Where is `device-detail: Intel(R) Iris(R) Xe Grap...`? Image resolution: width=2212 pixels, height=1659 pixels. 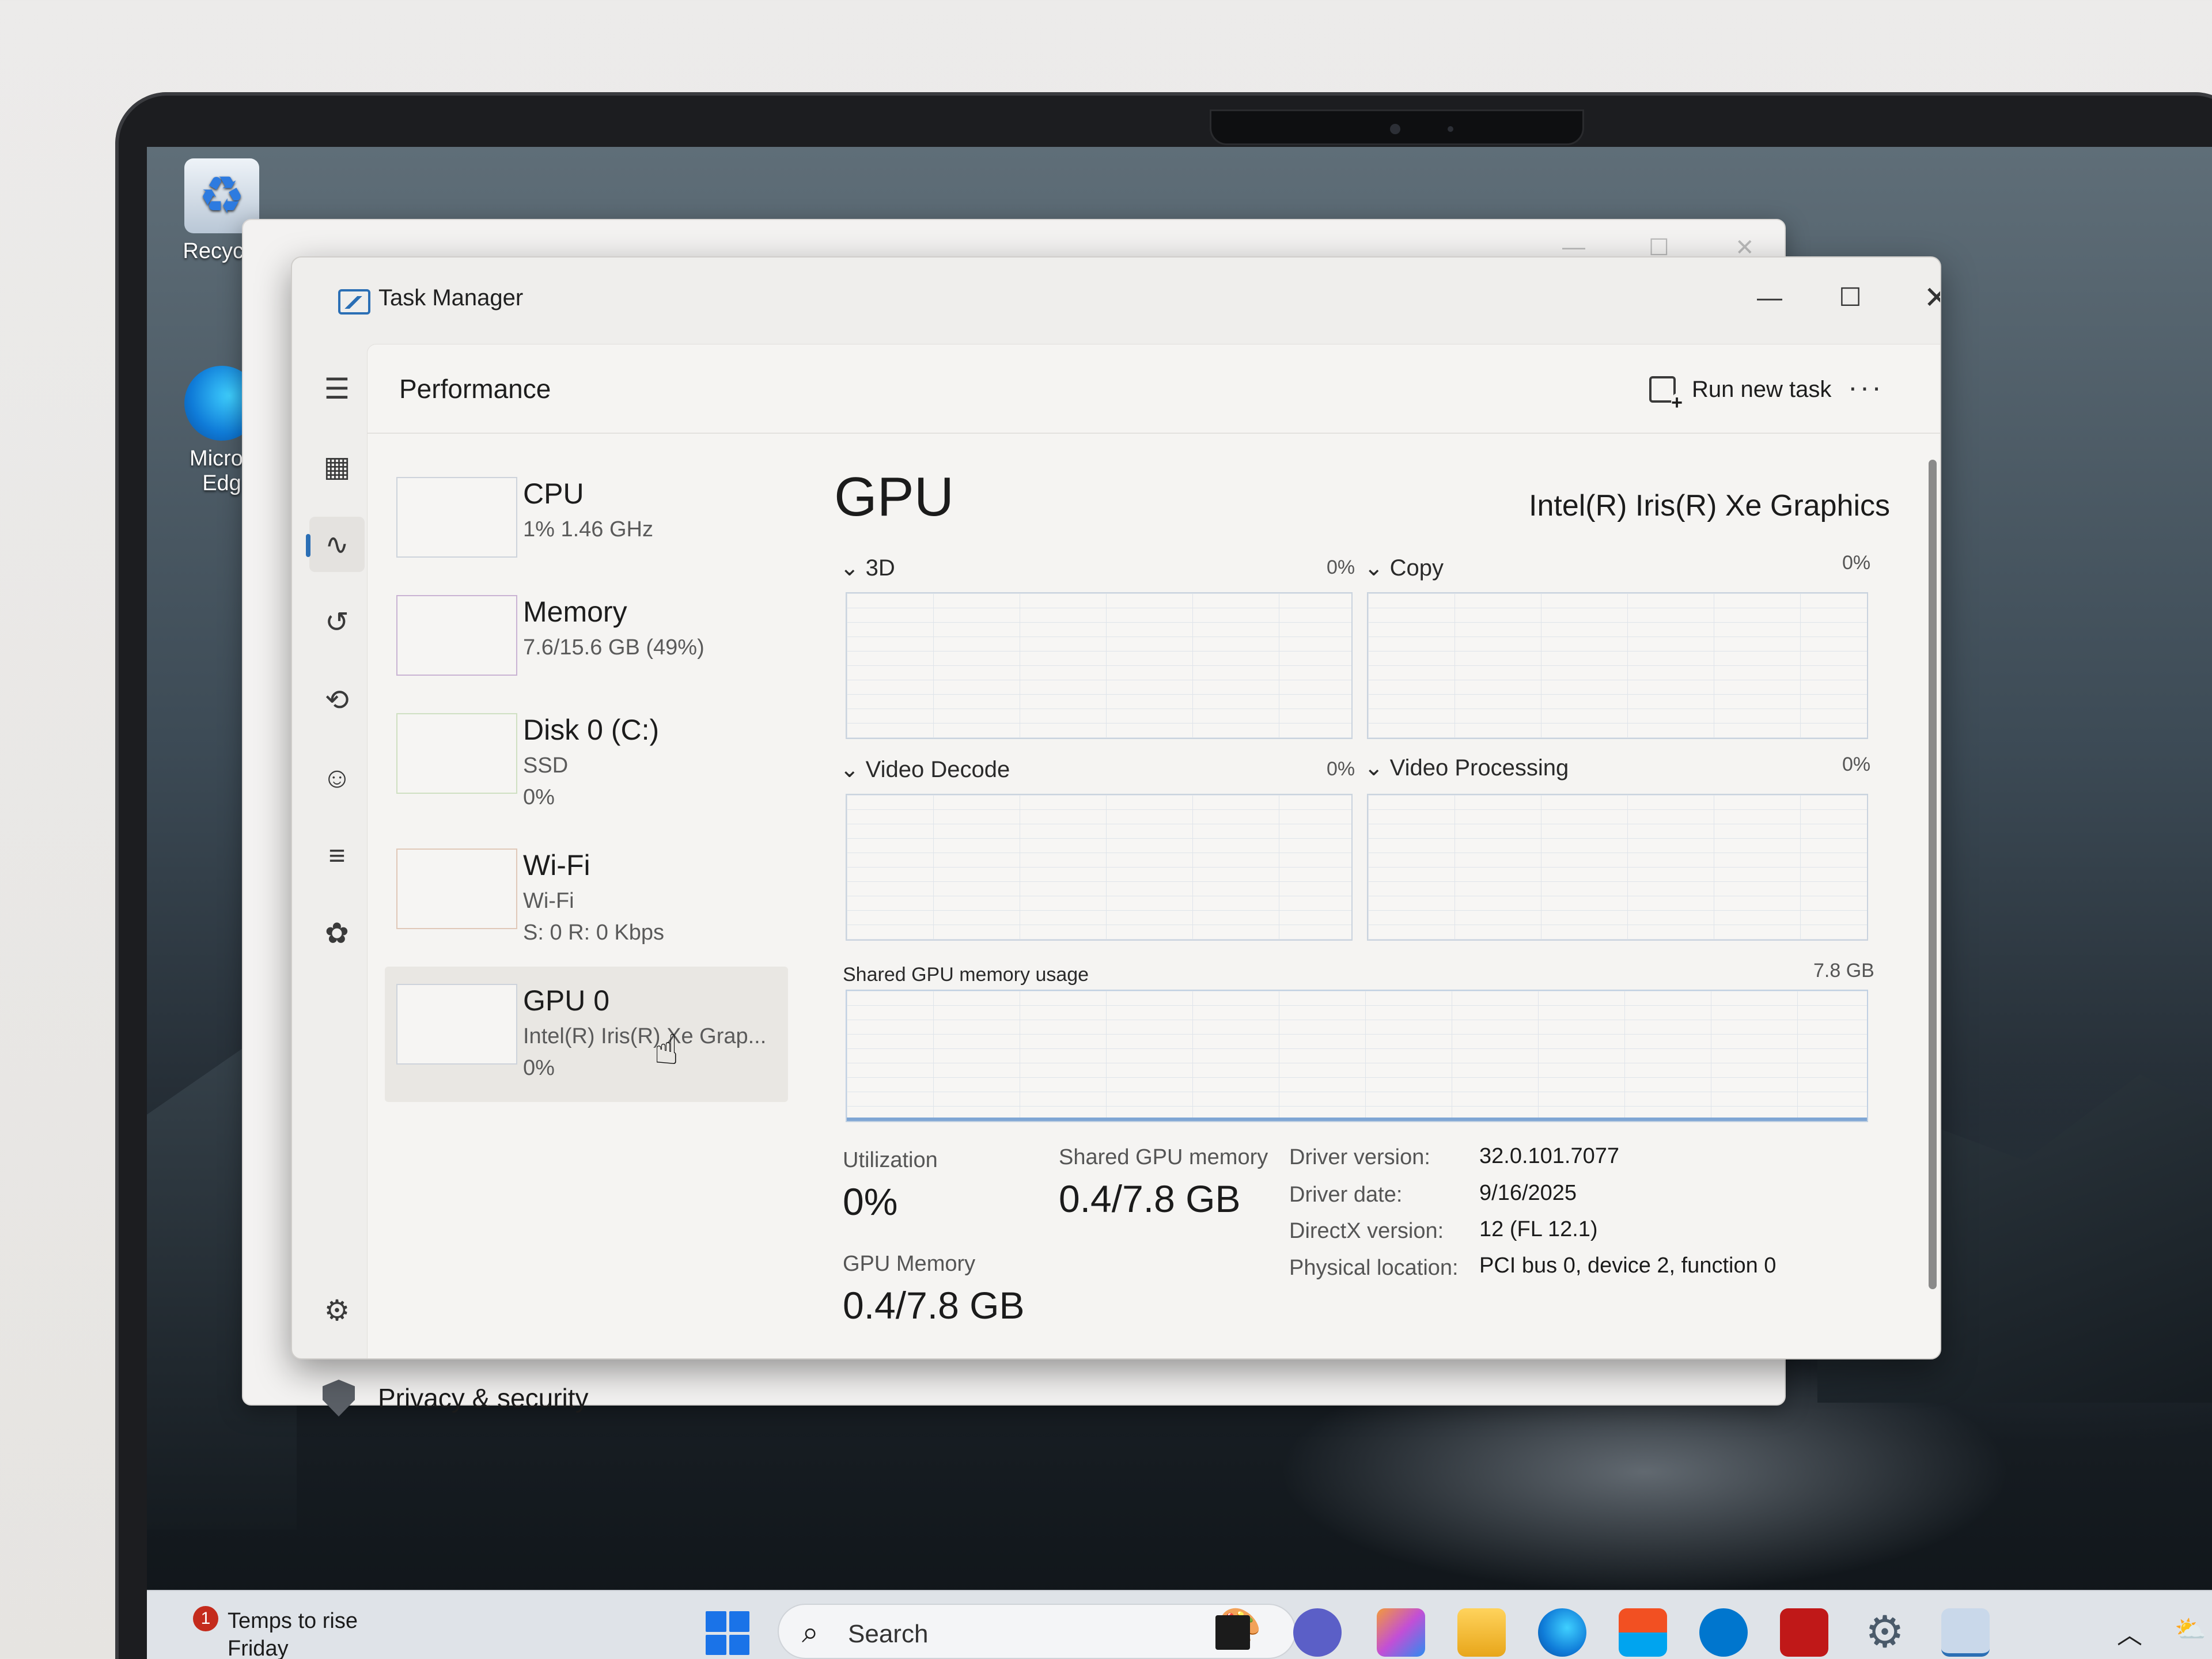 device-detail: Intel(R) Iris(R) Xe Grap... is located at coordinates (645, 1036).